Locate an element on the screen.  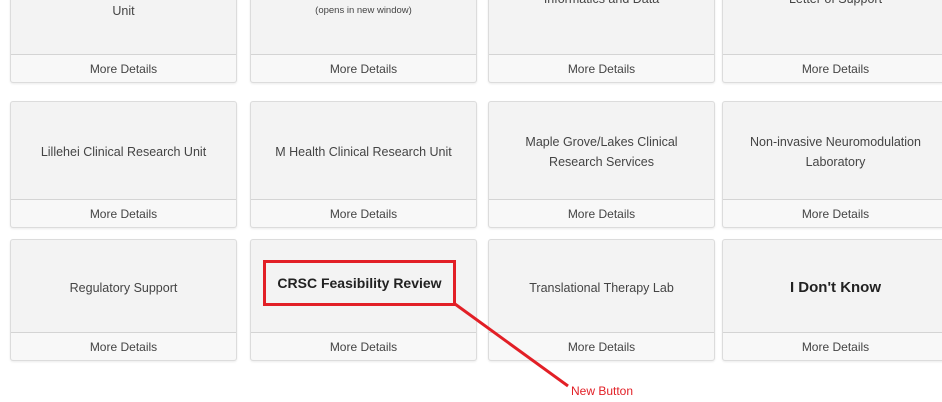
annotation-arrow-icon is located at coordinates (511, 345).